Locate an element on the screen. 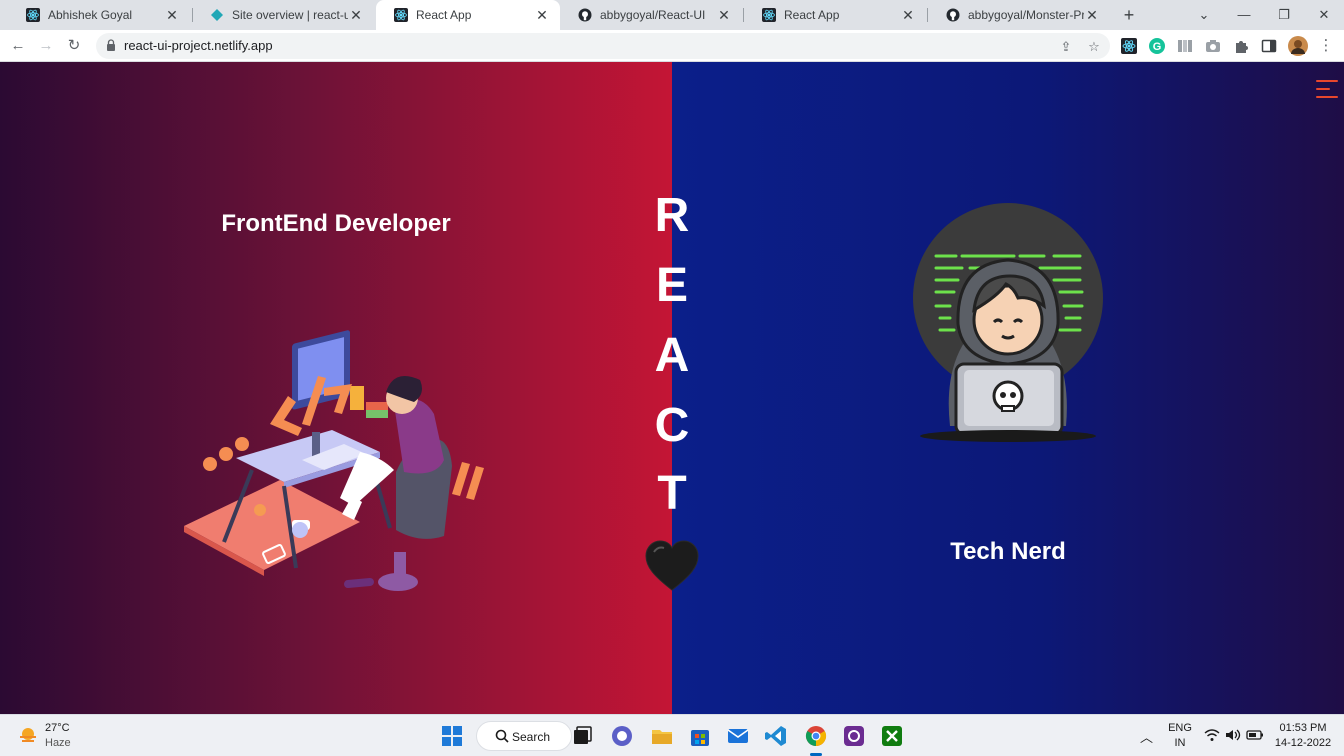  haze-weather-icon is located at coordinates (28, 736).